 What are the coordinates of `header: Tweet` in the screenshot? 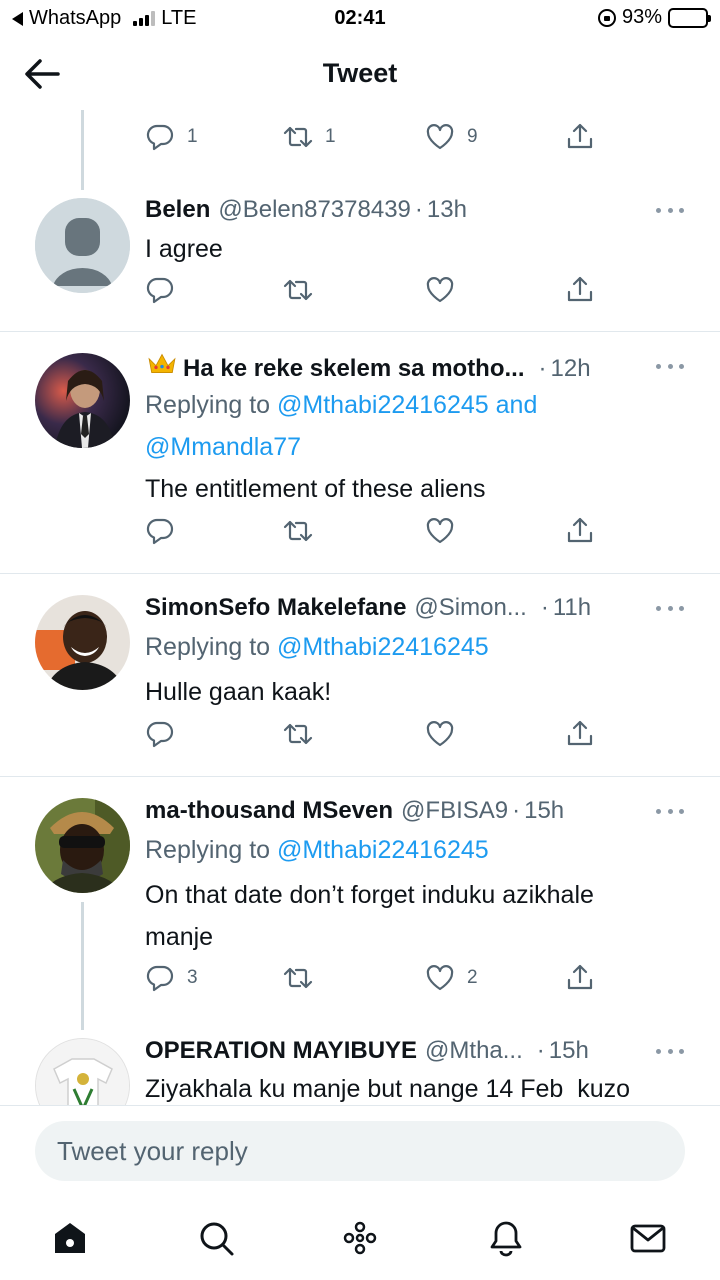 It's located at (360, 74).